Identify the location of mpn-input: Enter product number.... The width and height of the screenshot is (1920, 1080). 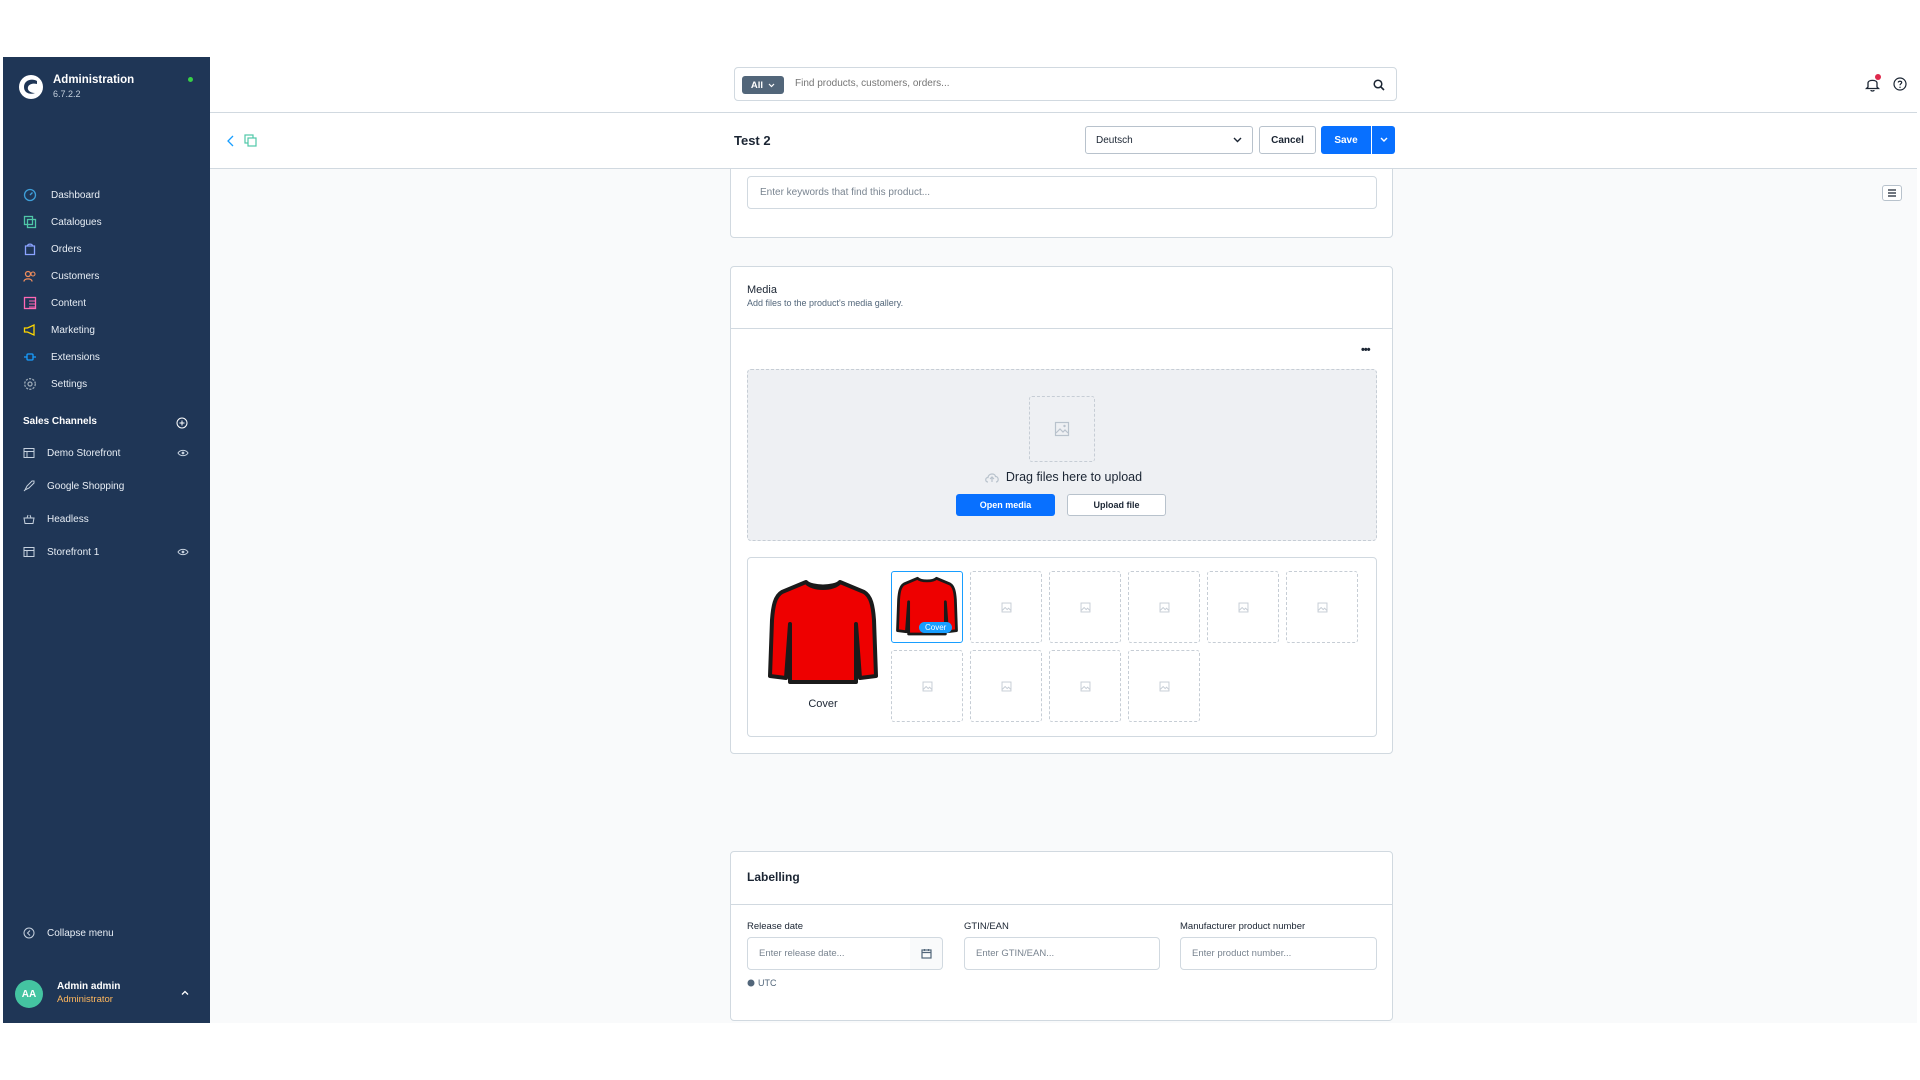
(1278, 953).